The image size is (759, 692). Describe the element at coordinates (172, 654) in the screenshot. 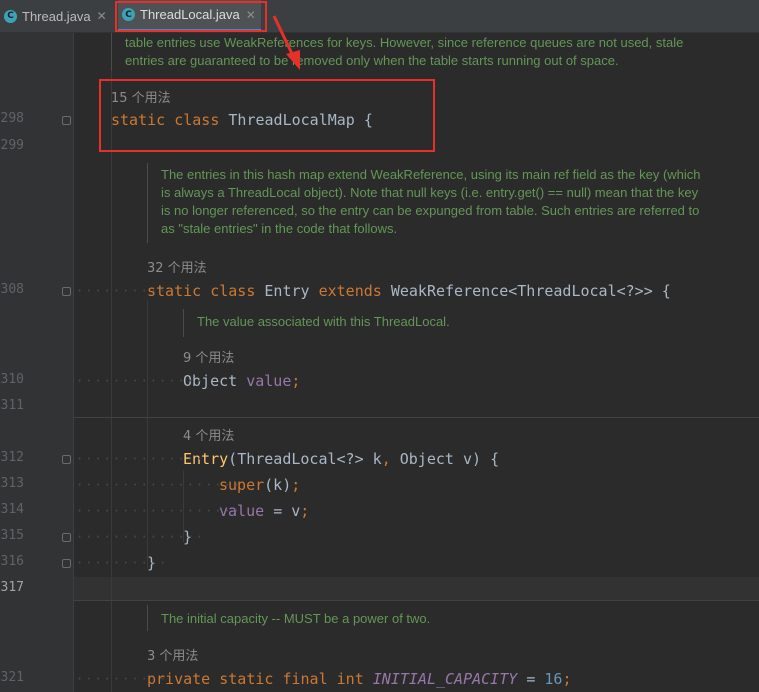

I see `usages-hint: 3 个用法` at that location.